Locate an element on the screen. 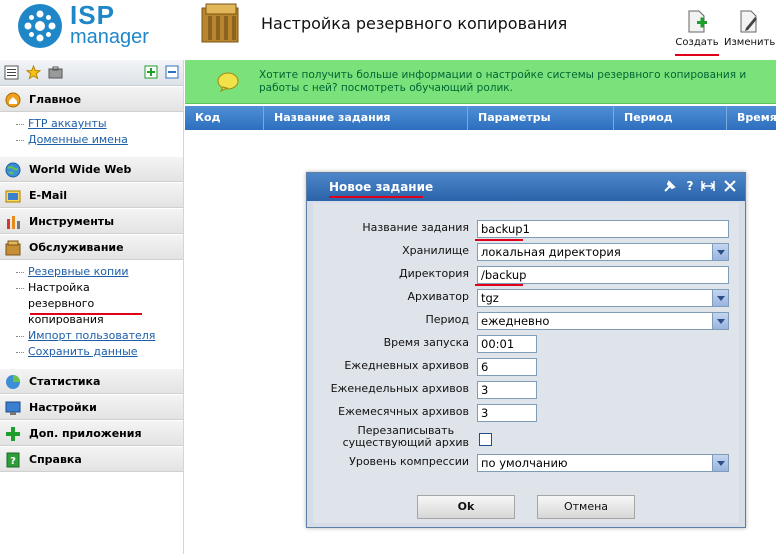  sidebar-section-extra-apps: Доп. приложения is located at coordinates (91, 433).